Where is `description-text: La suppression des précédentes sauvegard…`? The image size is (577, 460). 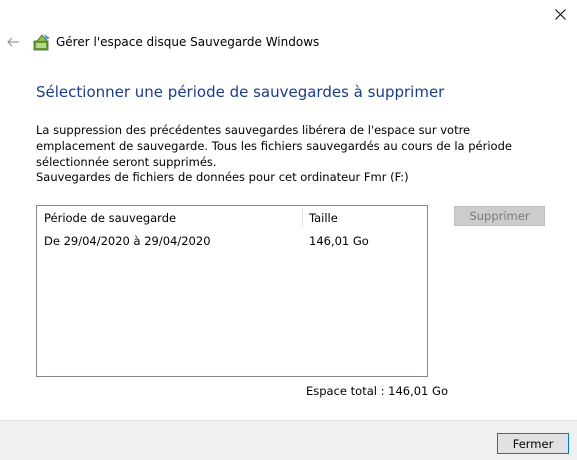 description-text: La suppression des précédentes sauvegard… is located at coordinates (274, 146).